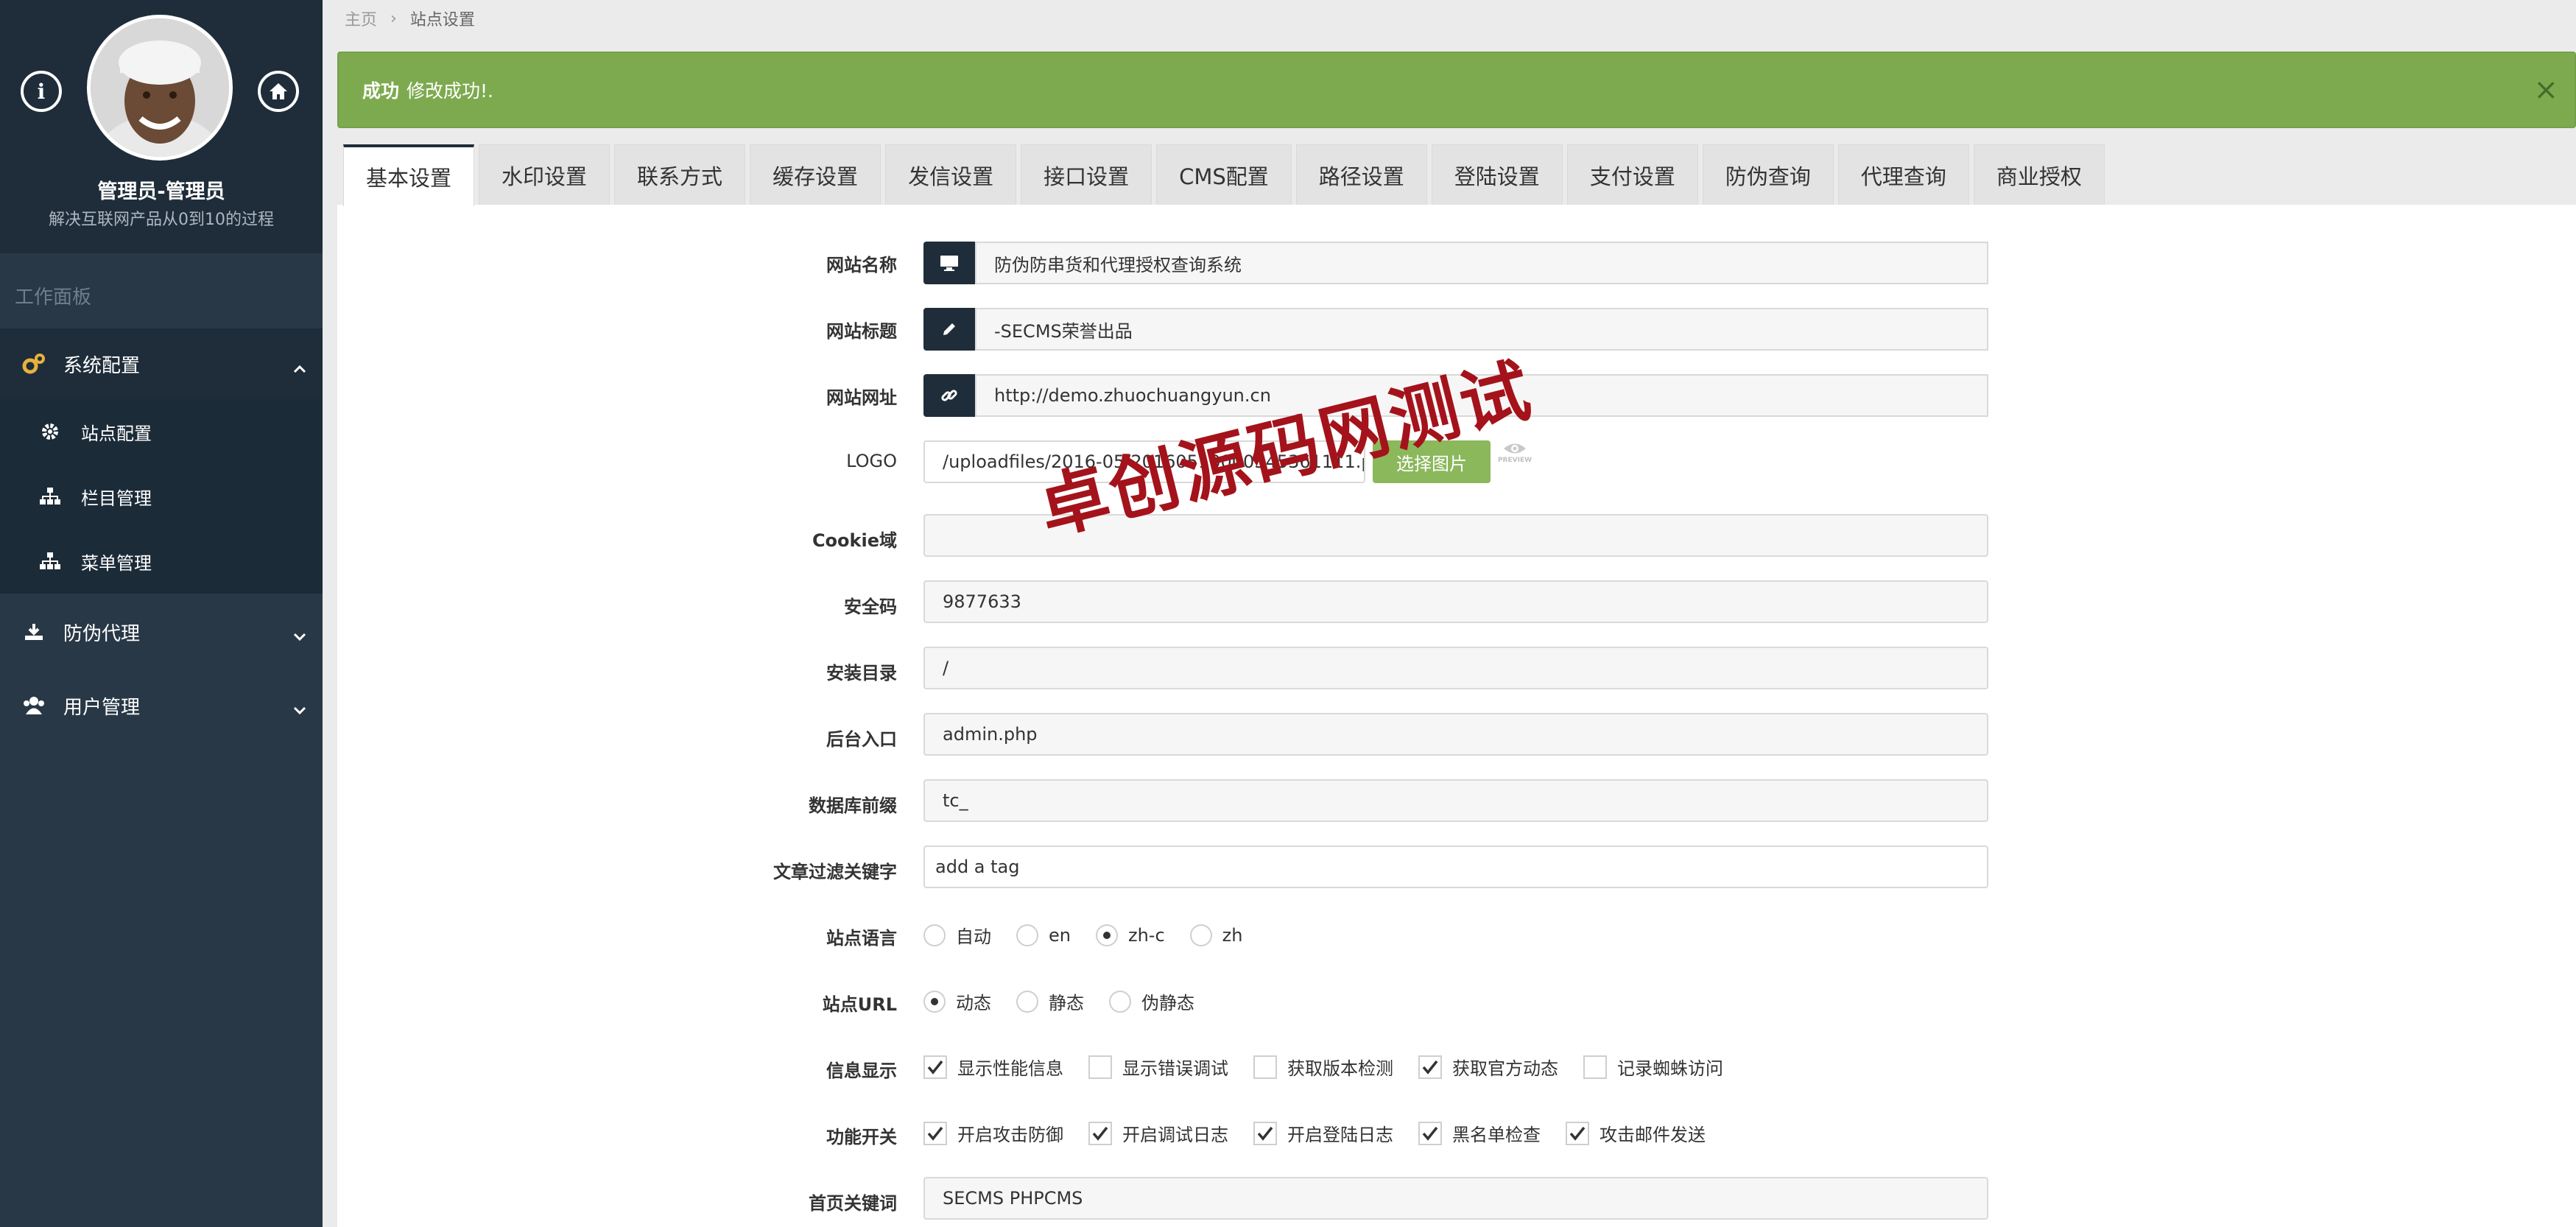 The width and height of the screenshot is (2576, 1227). What do you see at coordinates (1265, 1133) in the screenshot?
I see `checkbox-login-log` at bounding box center [1265, 1133].